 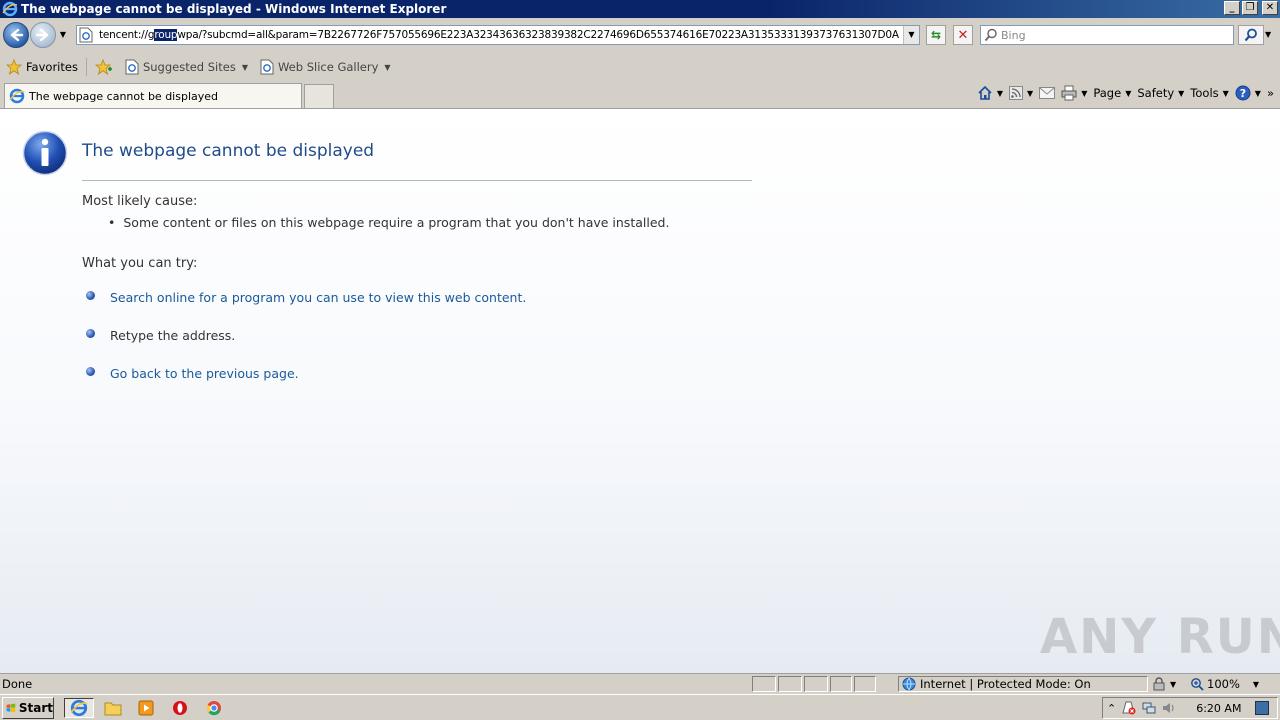 I want to click on history-dropdown-icon: ▼, so click(x=63, y=35).